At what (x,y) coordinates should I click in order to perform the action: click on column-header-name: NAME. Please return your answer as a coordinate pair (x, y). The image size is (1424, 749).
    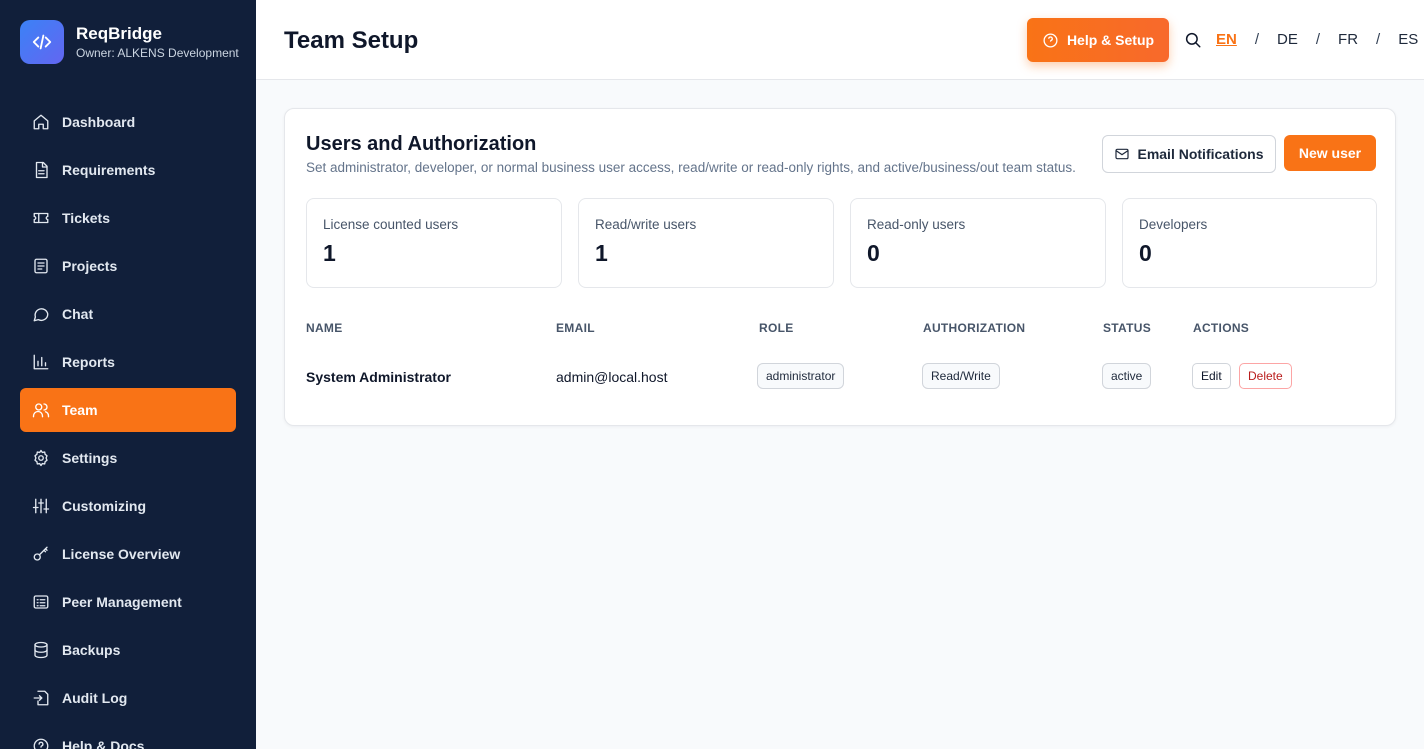
    Looking at the image, I should click on (324, 328).